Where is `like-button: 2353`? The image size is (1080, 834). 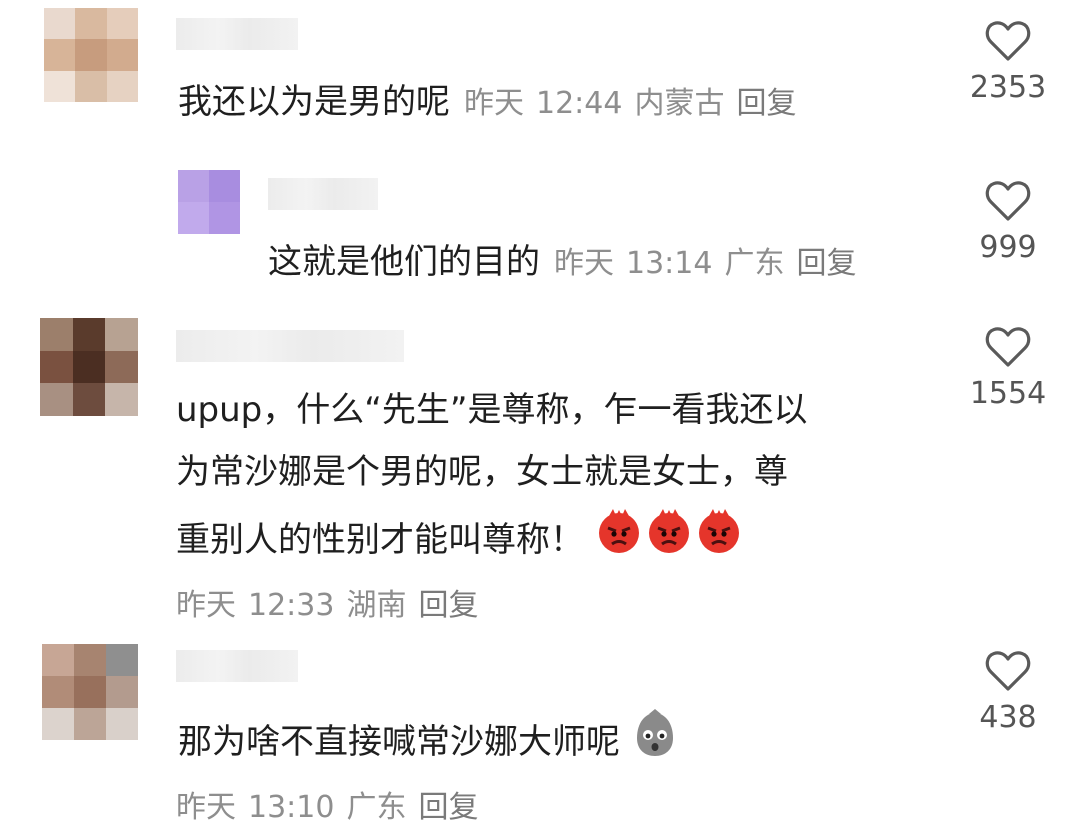
like-button: 2353 is located at coordinates (1008, 62).